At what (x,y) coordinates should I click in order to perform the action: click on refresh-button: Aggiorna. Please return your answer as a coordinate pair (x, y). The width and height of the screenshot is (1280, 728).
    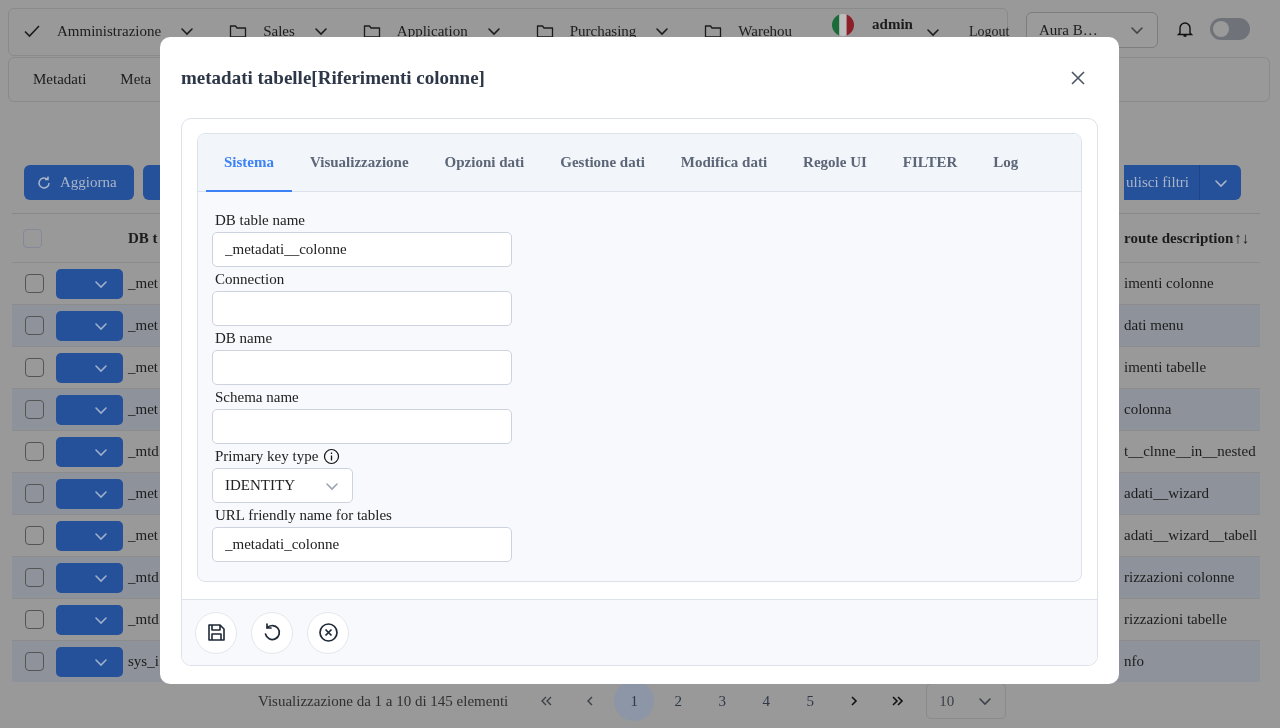
    Looking at the image, I should click on (79, 182).